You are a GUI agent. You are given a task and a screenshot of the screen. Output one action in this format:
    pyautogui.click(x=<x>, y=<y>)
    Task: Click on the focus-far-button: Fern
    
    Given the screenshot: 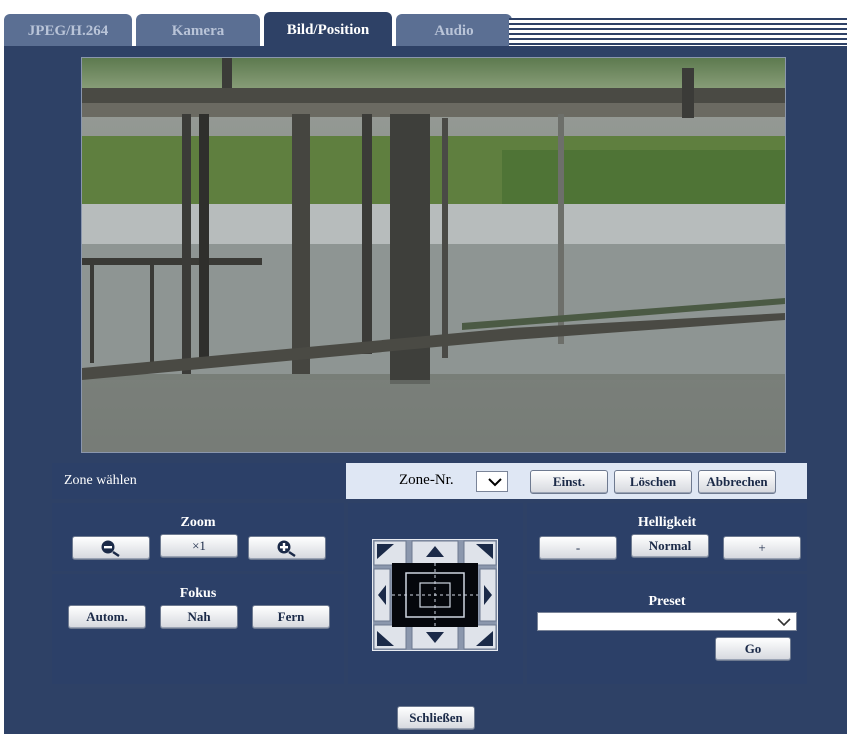 What is the action you would take?
    pyautogui.click(x=291, y=617)
    